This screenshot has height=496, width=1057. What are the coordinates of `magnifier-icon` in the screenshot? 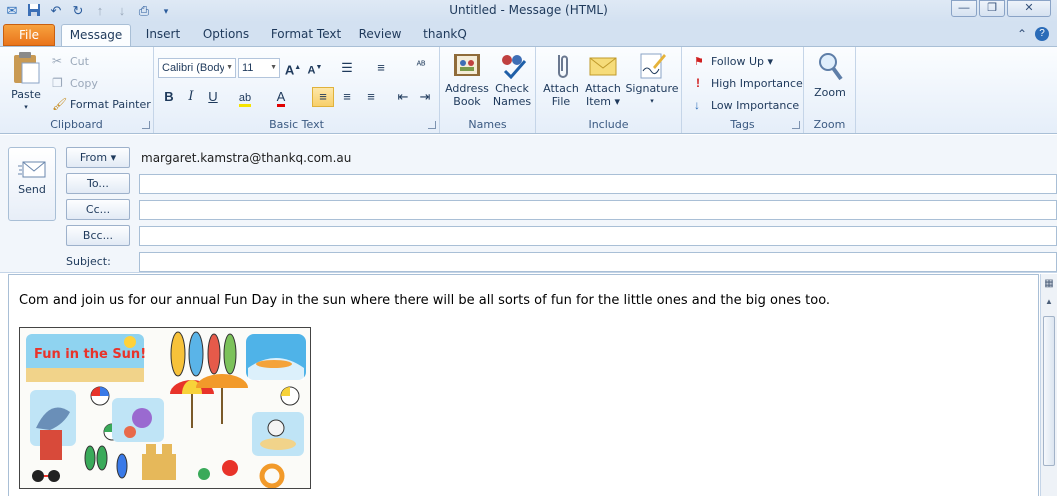 It's located at (831, 67).